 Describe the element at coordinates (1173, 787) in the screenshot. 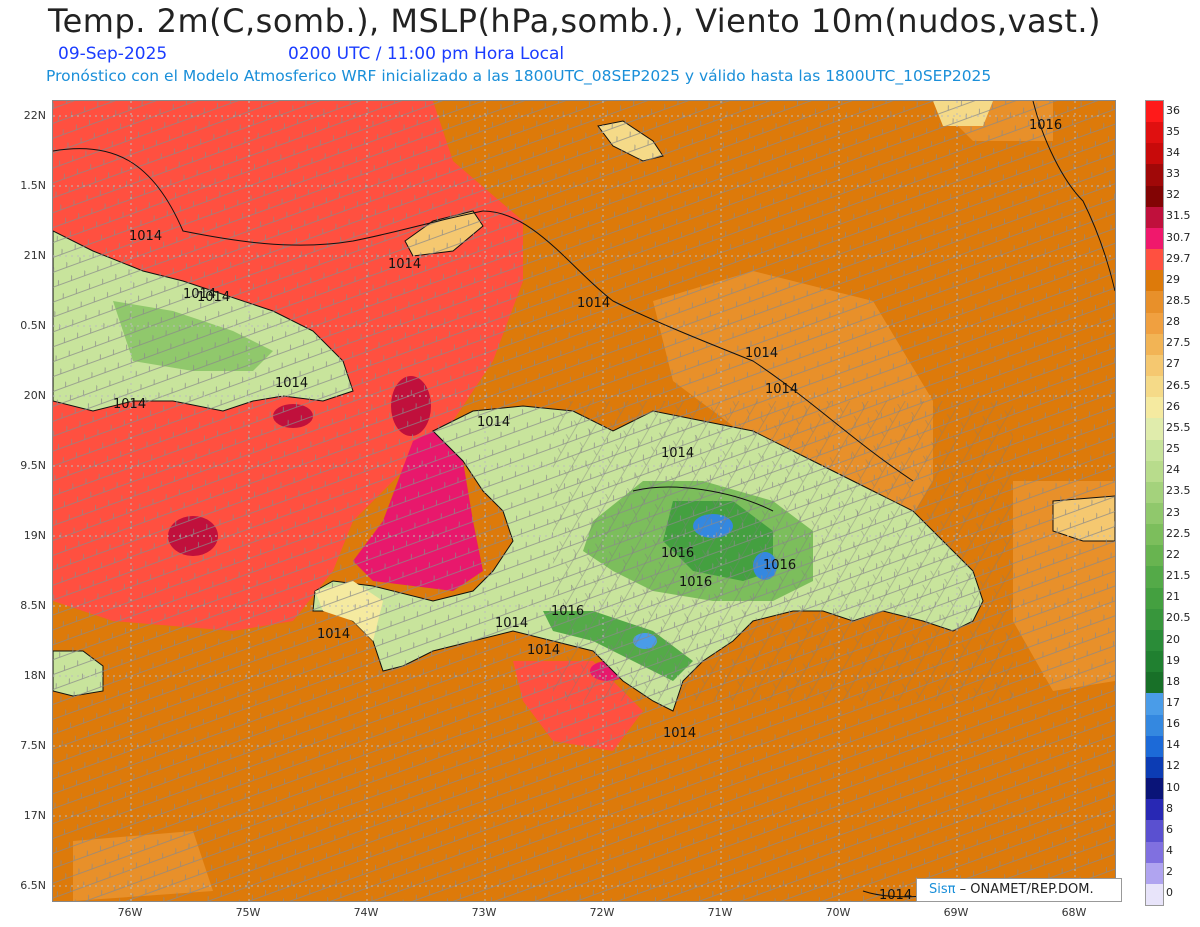

I see `colorbar-label: 10` at that location.